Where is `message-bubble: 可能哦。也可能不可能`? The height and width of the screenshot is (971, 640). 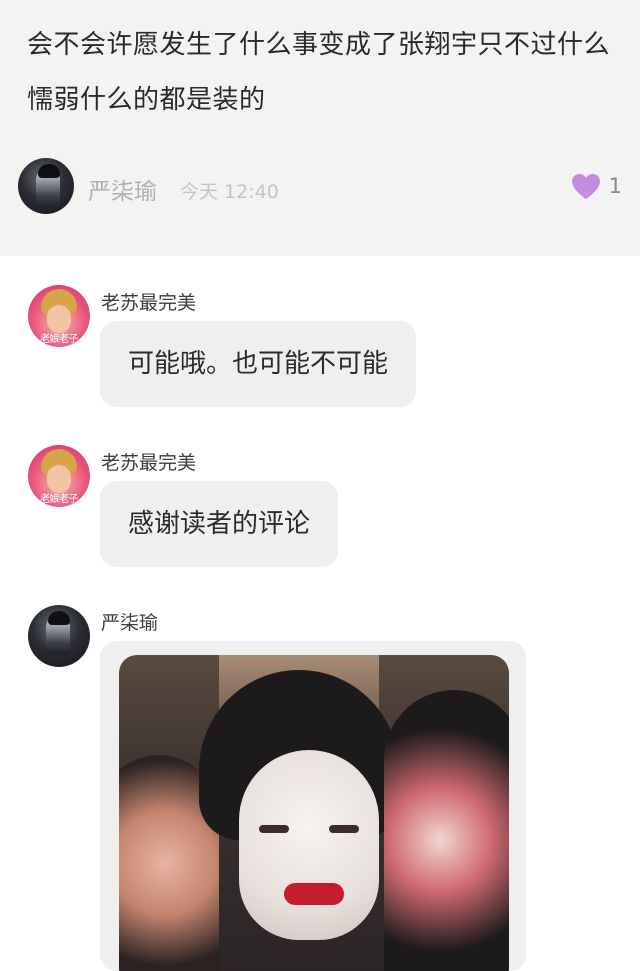 message-bubble: 可能哦。也可能不可能 is located at coordinates (258, 364).